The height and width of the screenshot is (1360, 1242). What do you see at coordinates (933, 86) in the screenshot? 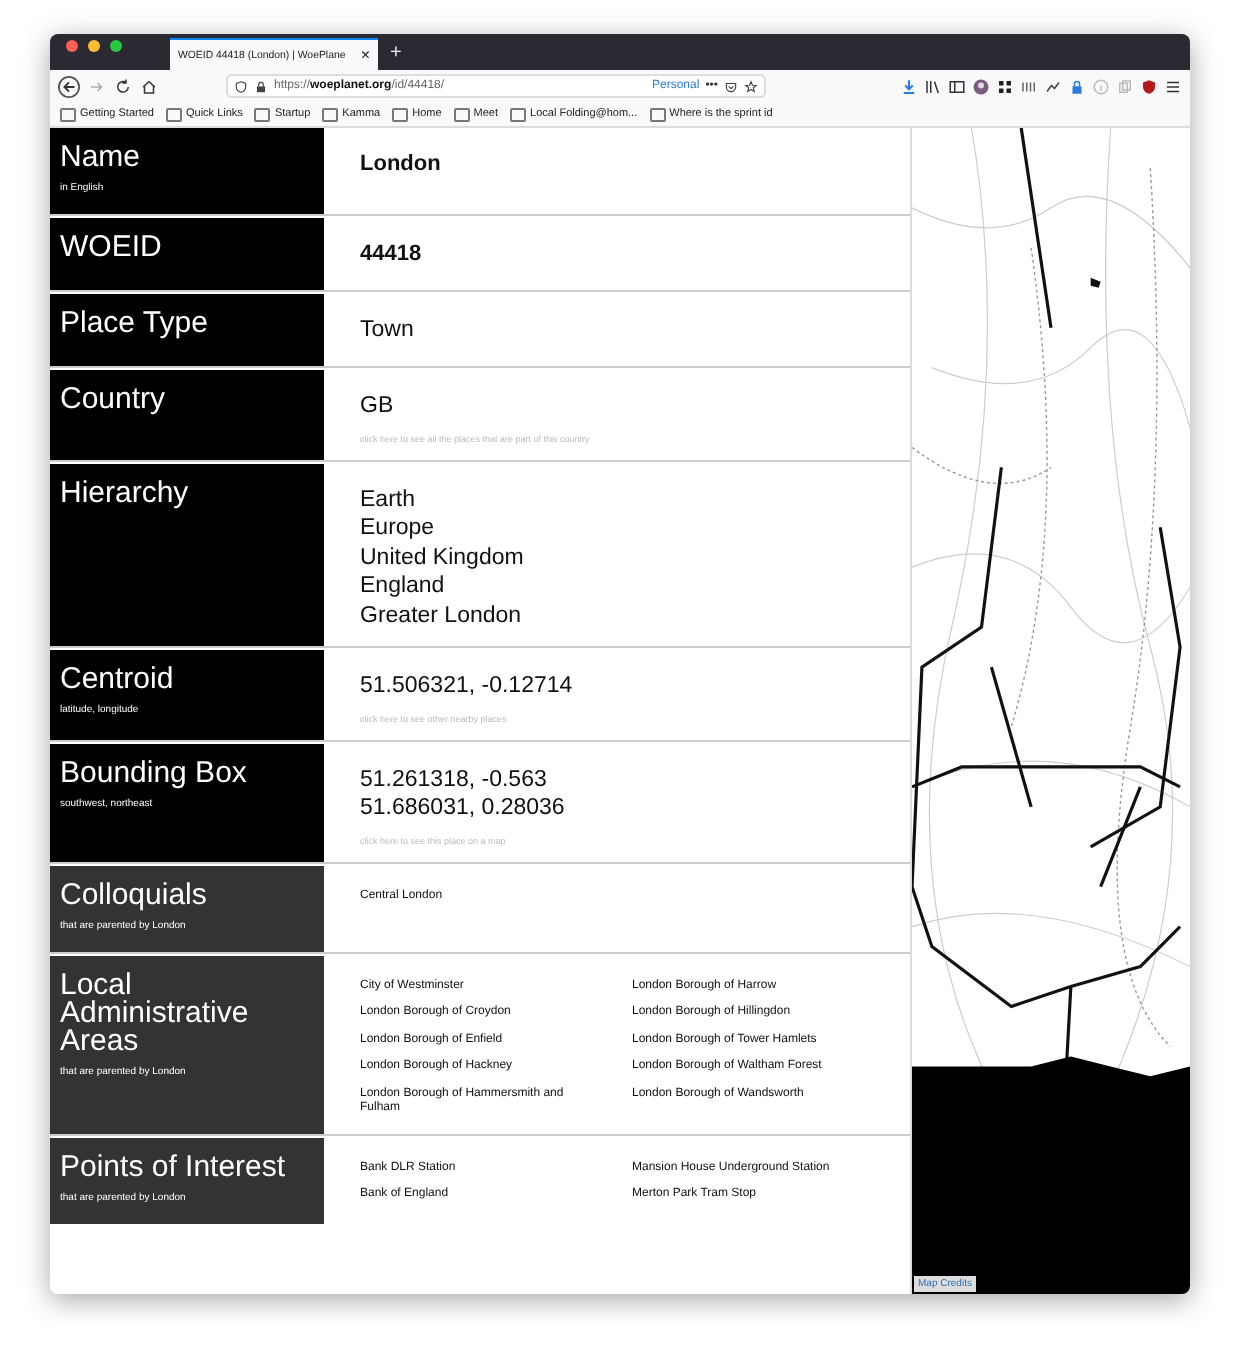
I see `library-icon` at bounding box center [933, 86].